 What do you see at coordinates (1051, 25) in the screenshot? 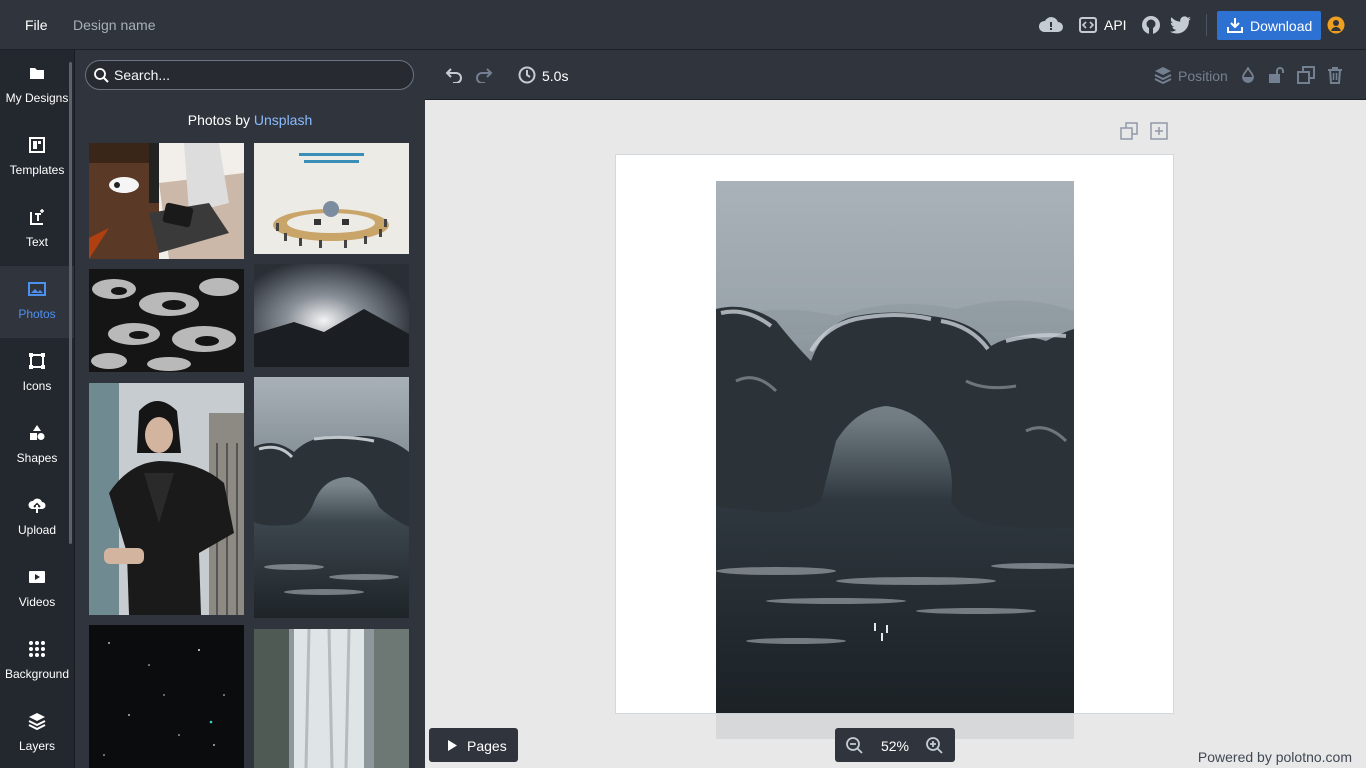
I see `cloud-save-icon` at bounding box center [1051, 25].